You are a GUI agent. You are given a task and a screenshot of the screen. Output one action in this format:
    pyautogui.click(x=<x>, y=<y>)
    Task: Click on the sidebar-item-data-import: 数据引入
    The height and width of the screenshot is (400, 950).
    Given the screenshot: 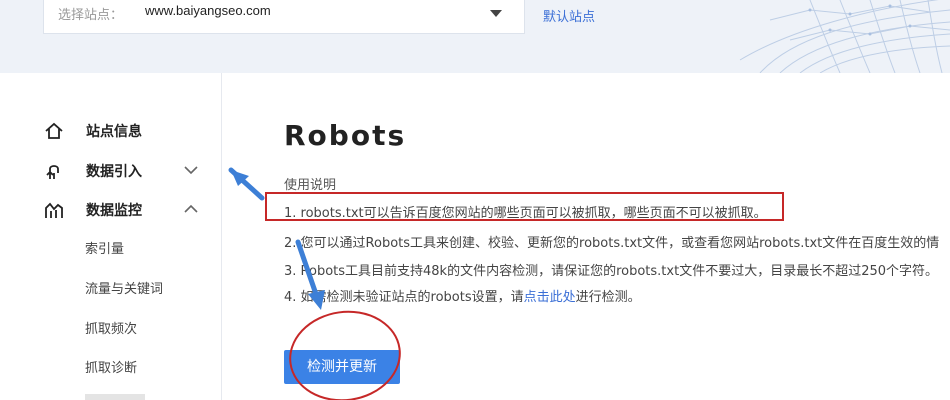 What is the action you would take?
    pyautogui.click(x=110, y=171)
    